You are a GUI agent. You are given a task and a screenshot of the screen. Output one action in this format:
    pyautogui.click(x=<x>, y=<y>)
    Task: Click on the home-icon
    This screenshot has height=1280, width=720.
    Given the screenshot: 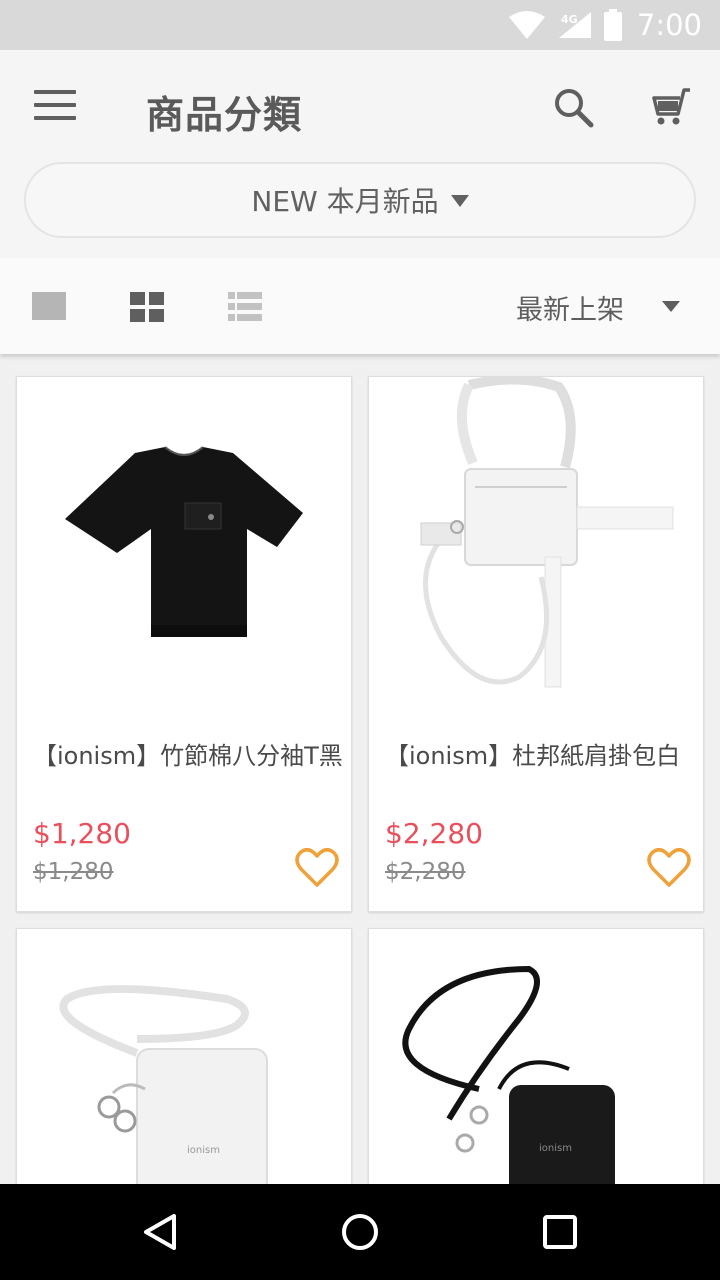 What is the action you would take?
    pyautogui.click(x=360, y=1232)
    